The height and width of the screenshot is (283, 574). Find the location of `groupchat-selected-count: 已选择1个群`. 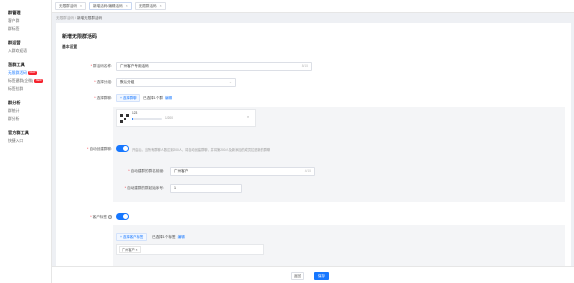

groupchat-selected-count: 已选择1个群 is located at coordinates (153, 98).